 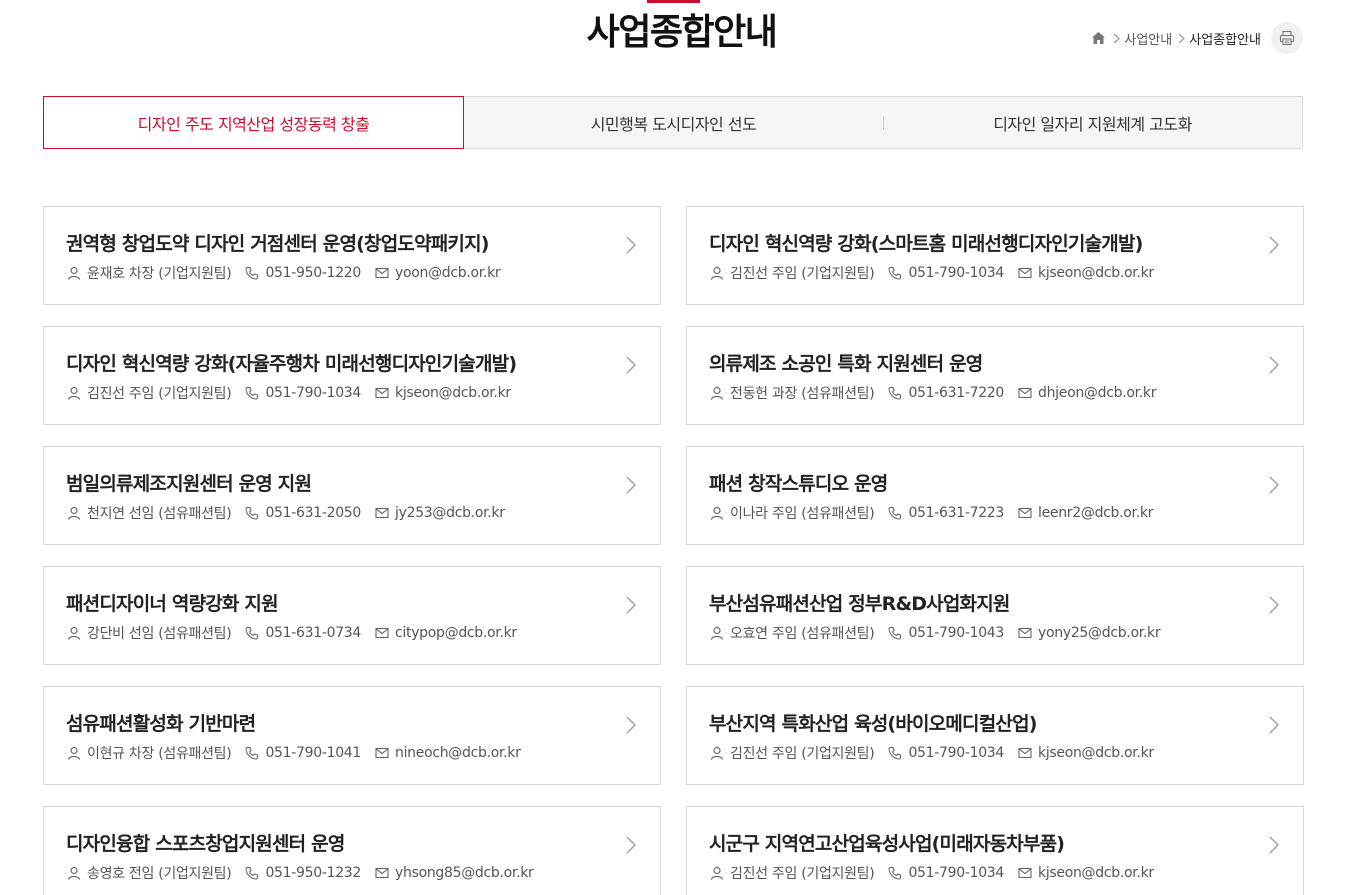 I want to click on tab-regional-industry: 디자인 주도 지역산업 성장동력 창출, so click(x=253, y=122).